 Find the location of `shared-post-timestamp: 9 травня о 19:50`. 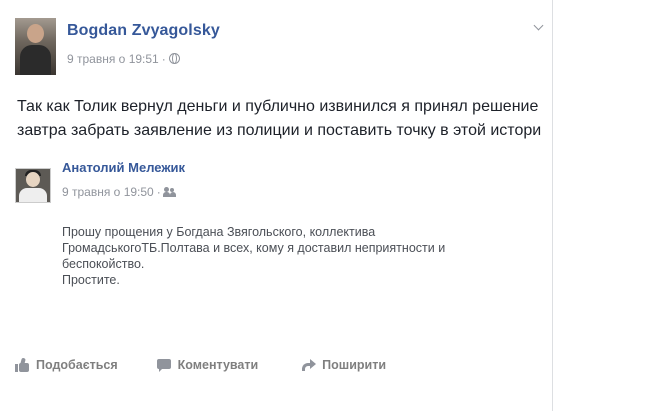

shared-post-timestamp: 9 травня о 19:50 is located at coordinates (108, 192).